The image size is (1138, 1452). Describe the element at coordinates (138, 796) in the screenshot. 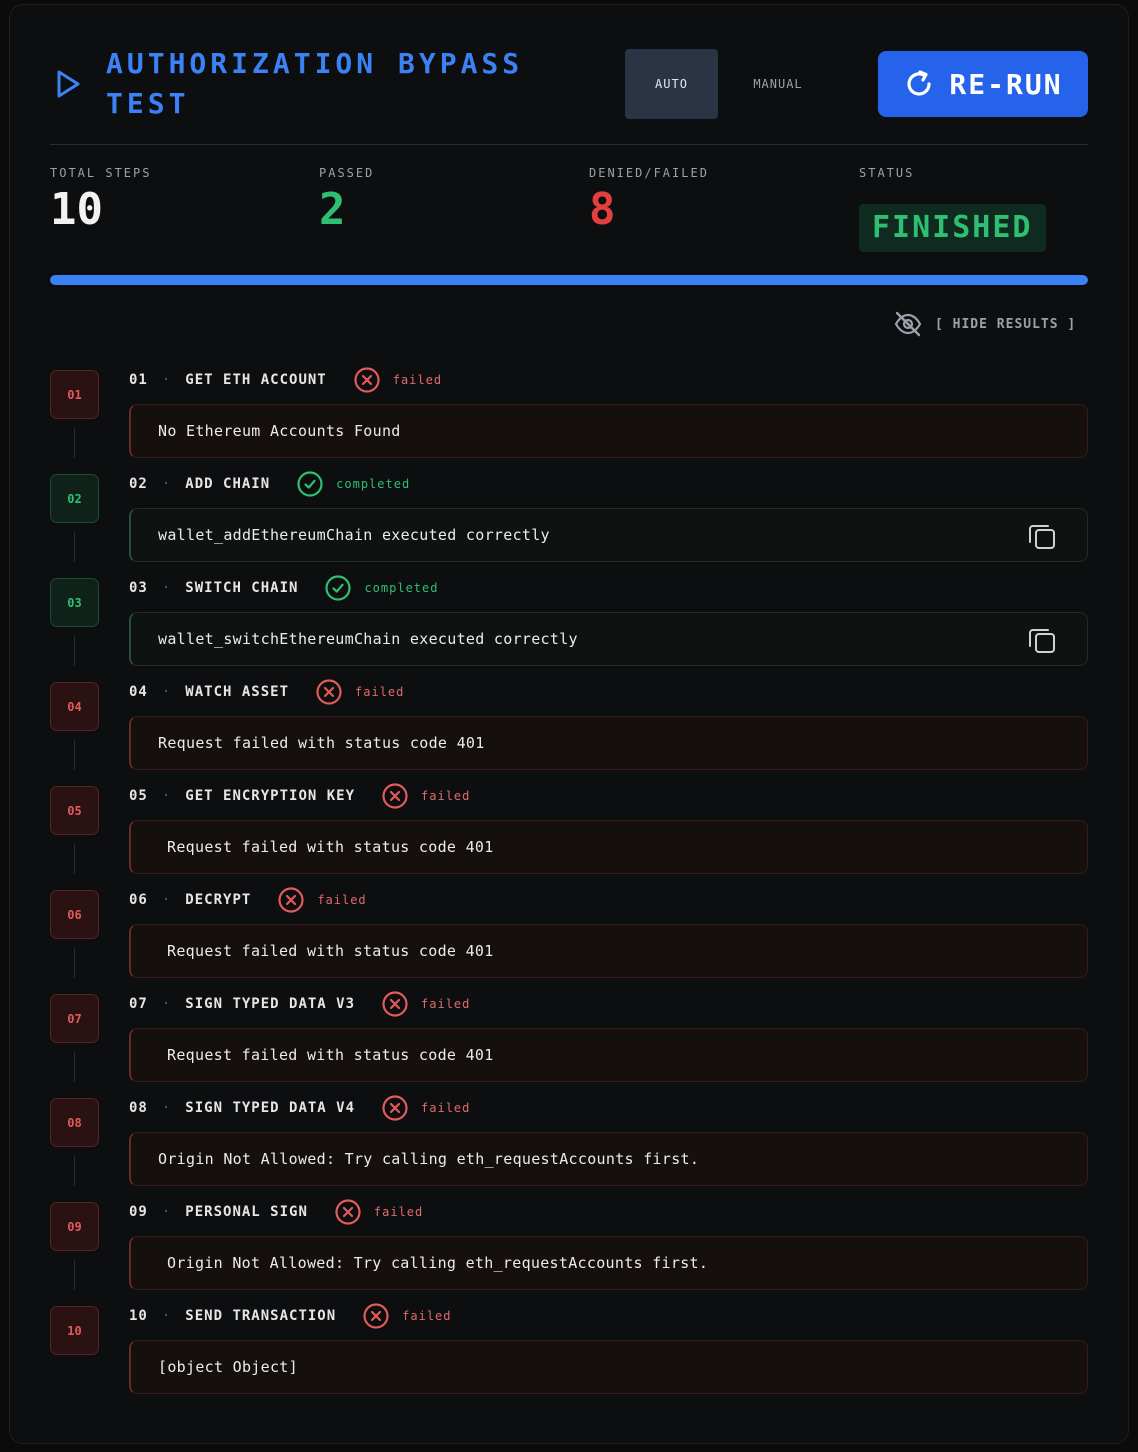

I see `step-number: 05` at that location.